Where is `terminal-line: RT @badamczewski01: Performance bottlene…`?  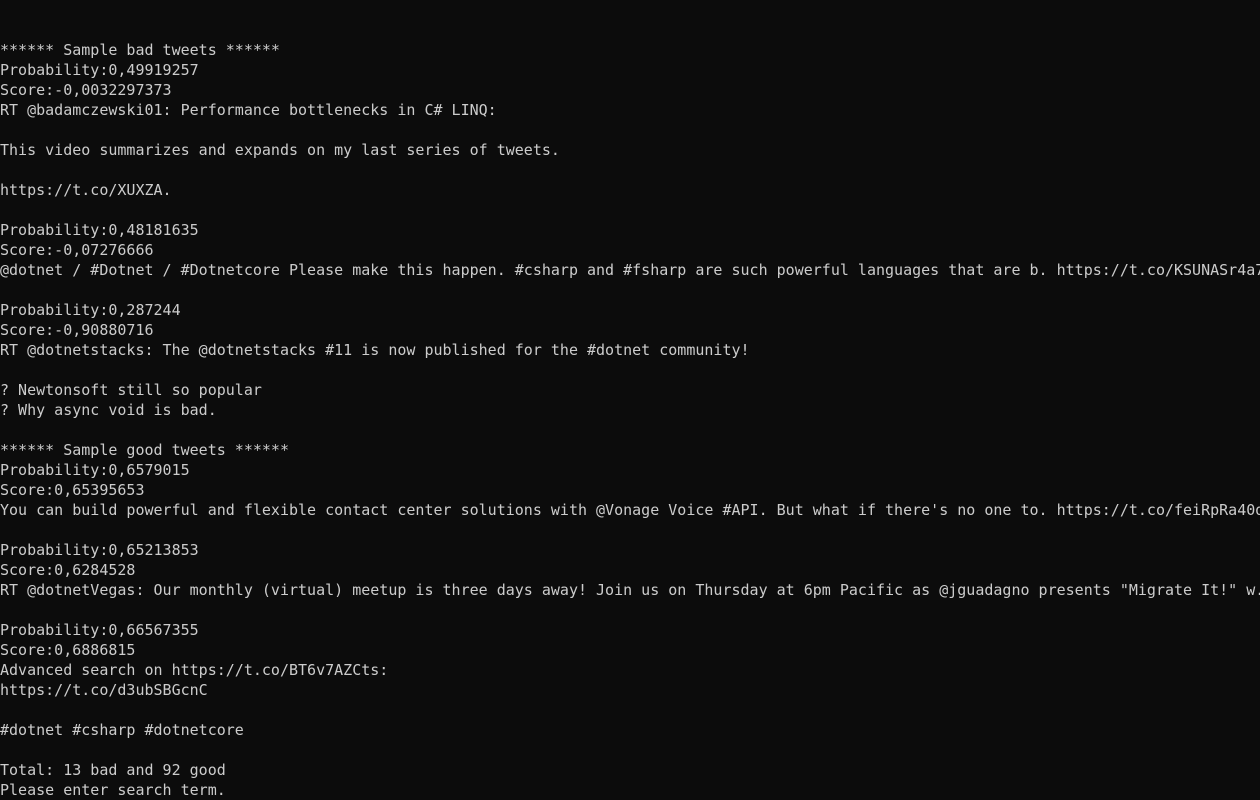 terminal-line: RT @badamczewski01: Performance bottlene… is located at coordinates (248, 110).